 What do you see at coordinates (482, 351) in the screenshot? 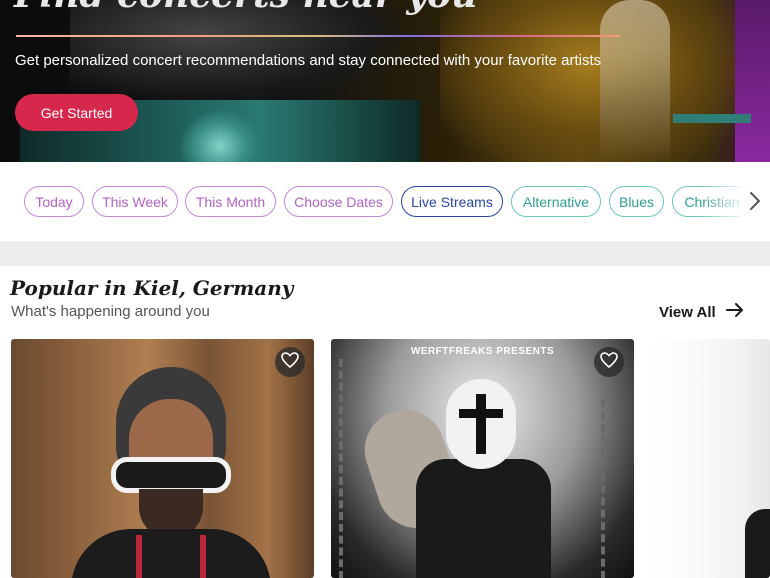
I see `card-banner-text: WERFTFREAKS PRESENTS` at bounding box center [482, 351].